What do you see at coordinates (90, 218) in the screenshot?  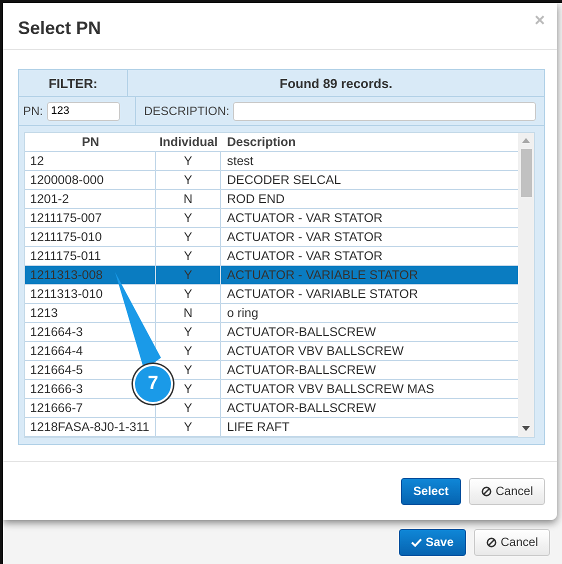 I see `table-cell: 1211175-007` at bounding box center [90, 218].